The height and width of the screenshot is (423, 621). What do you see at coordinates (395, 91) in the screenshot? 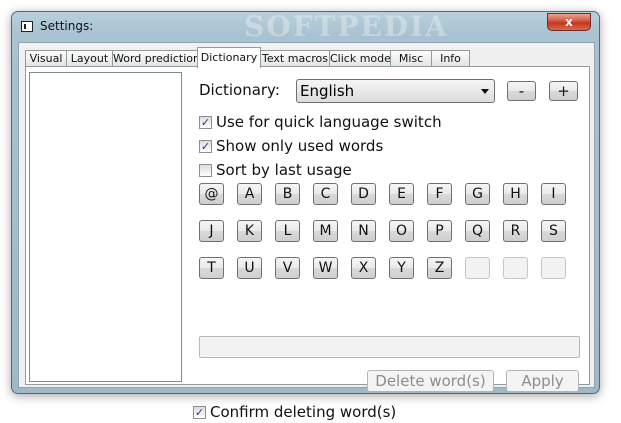
I see `dictionary-select: English` at bounding box center [395, 91].